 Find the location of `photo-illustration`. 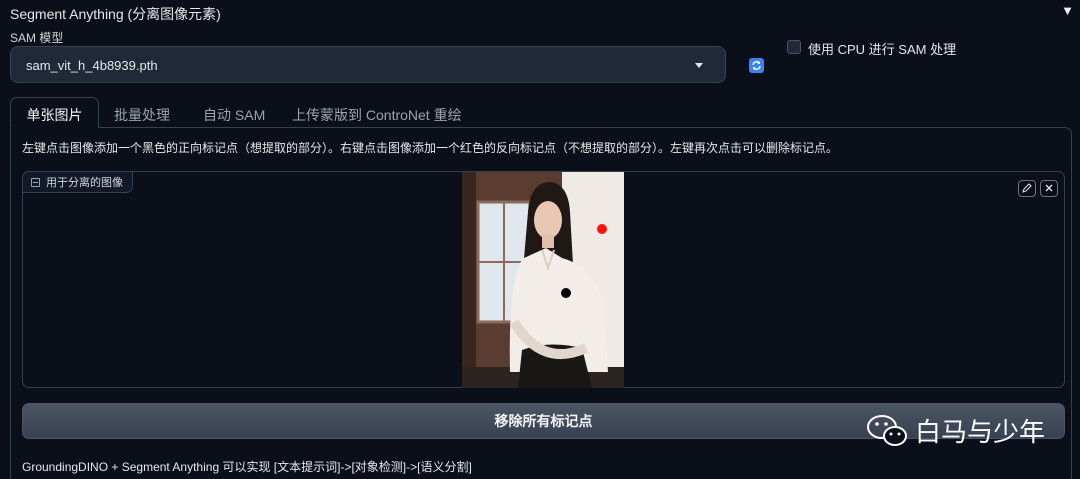

photo-illustration is located at coordinates (543, 280).